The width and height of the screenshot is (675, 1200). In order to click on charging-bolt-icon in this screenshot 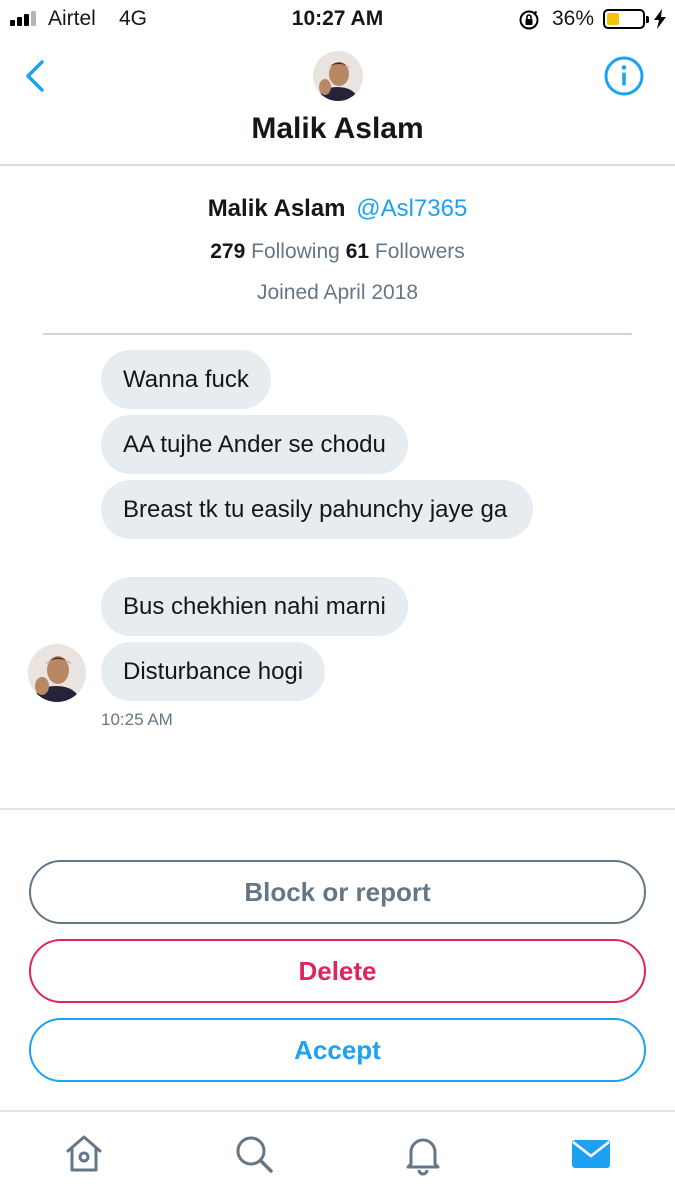, I will do `click(660, 19)`.